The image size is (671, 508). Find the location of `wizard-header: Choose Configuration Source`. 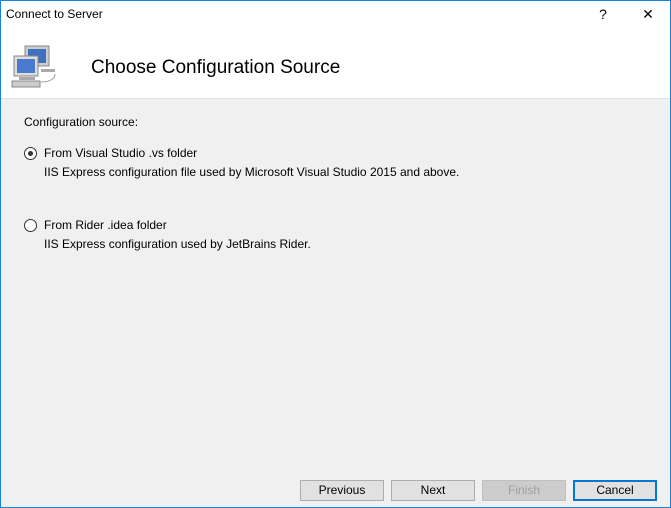

wizard-header: Choose Configuration Source is located at coordinates (335, 63).